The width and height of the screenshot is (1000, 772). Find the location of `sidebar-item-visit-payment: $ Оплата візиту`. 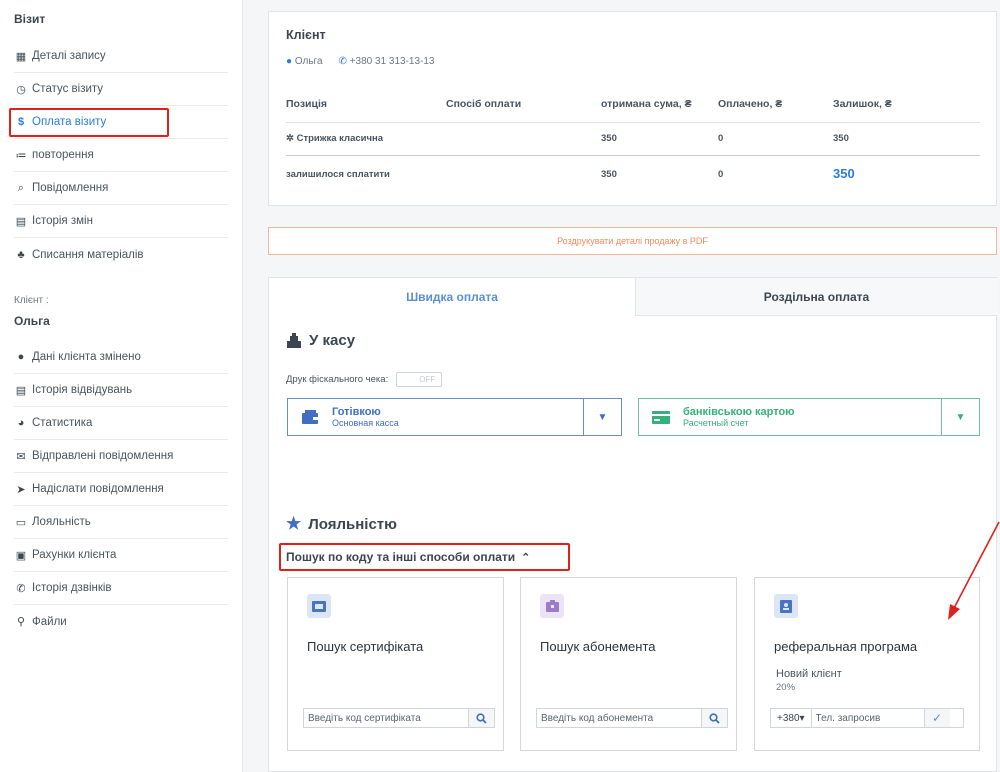

sidebar-item-visit-payment: $ Оплата візиту is located at coordinates (121, 122).